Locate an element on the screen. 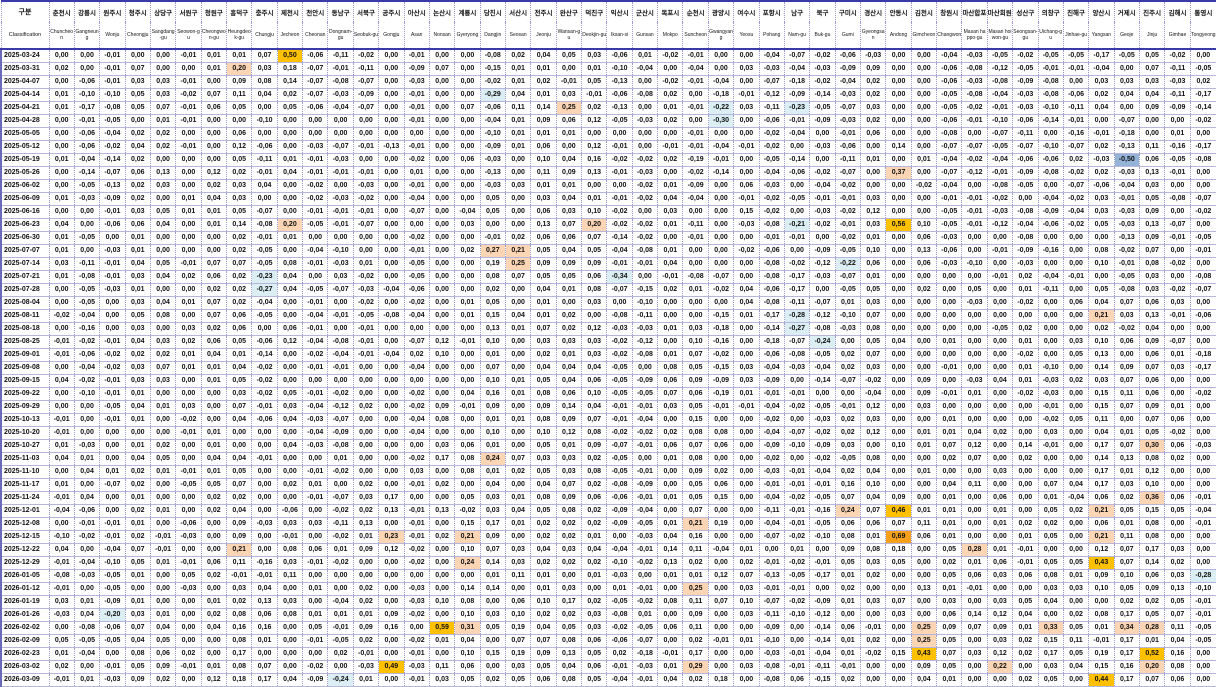 The image size is (1216, 687). value-cell: -0,11 is located at coordinates (695, 225).